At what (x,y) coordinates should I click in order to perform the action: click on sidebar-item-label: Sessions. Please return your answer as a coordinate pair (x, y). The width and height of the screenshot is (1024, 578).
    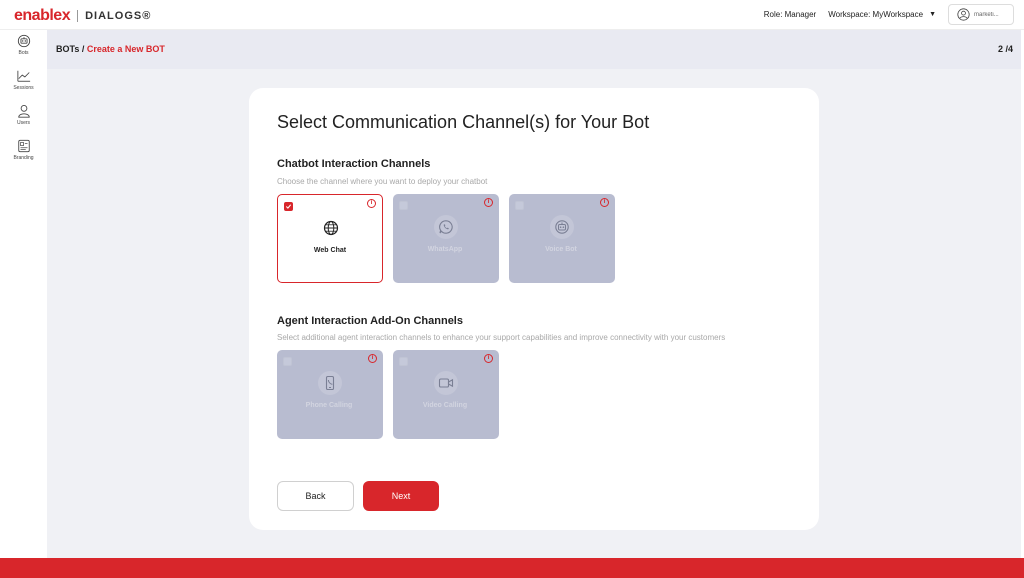
    Looking at the image, I should click on (23, 88).